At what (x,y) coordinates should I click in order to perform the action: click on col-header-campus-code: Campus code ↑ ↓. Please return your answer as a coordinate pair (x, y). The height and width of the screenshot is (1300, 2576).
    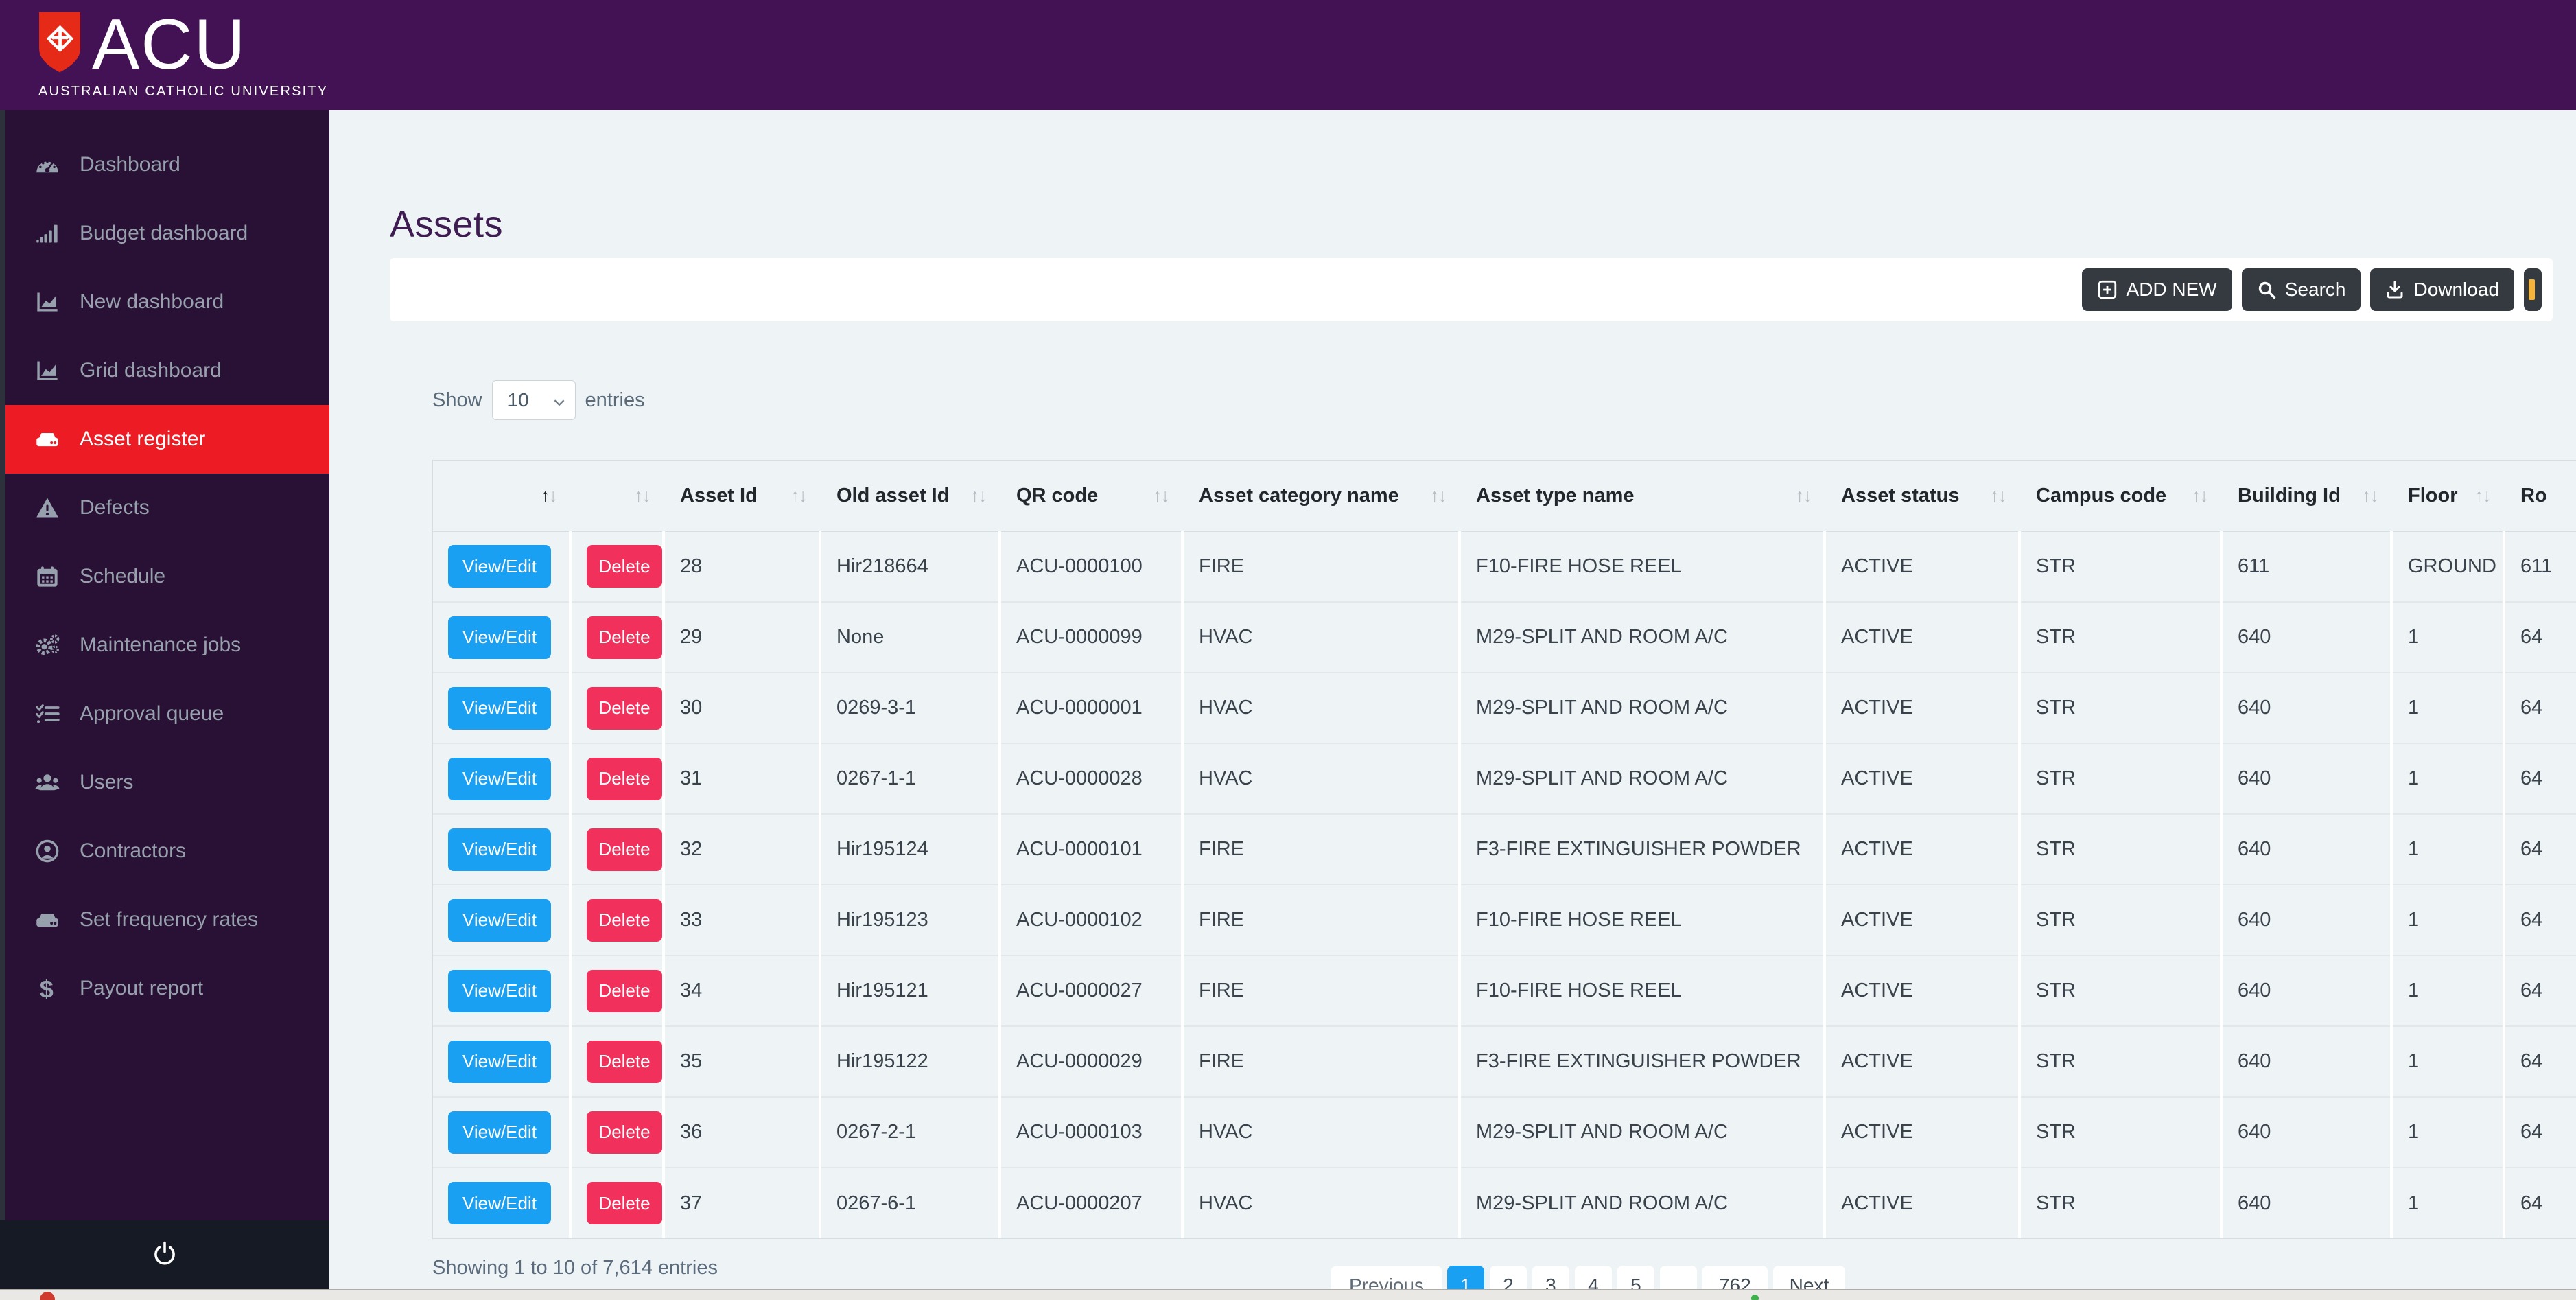
    Looking at the image, I should click on (2120, 496).